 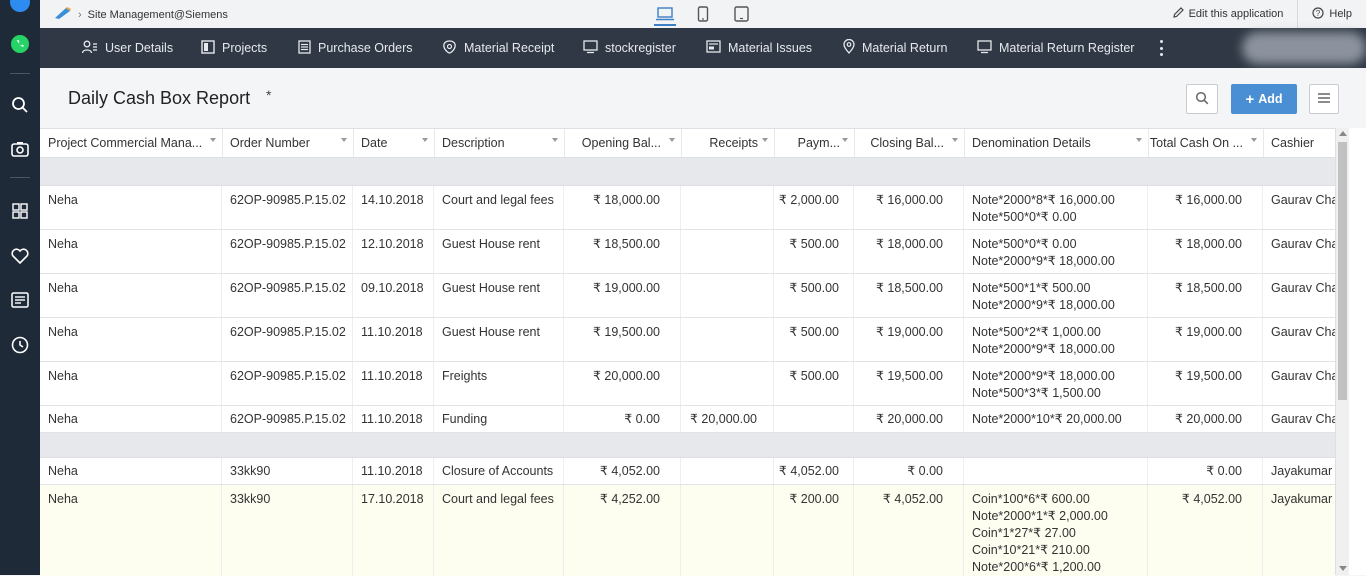 What do you see at coordinates (392, 499) in the screenshot?
I see `cell-text: 17.10.2018` at bounding box center [392, 499].